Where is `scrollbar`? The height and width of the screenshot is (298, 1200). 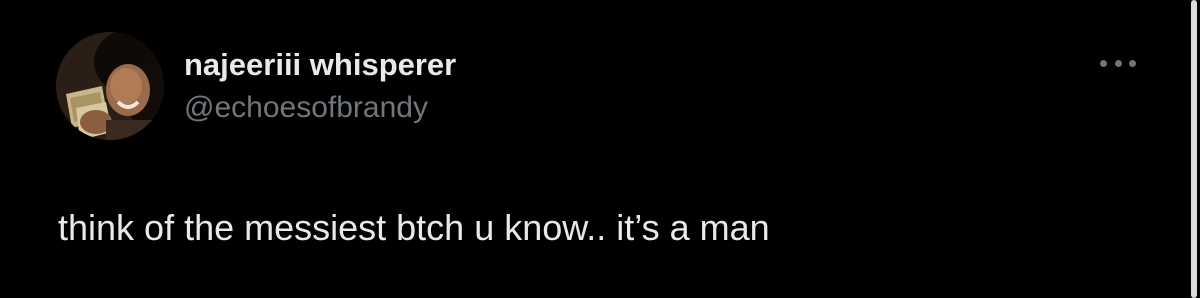
scrollbar is located at coordinates (1193, 149).